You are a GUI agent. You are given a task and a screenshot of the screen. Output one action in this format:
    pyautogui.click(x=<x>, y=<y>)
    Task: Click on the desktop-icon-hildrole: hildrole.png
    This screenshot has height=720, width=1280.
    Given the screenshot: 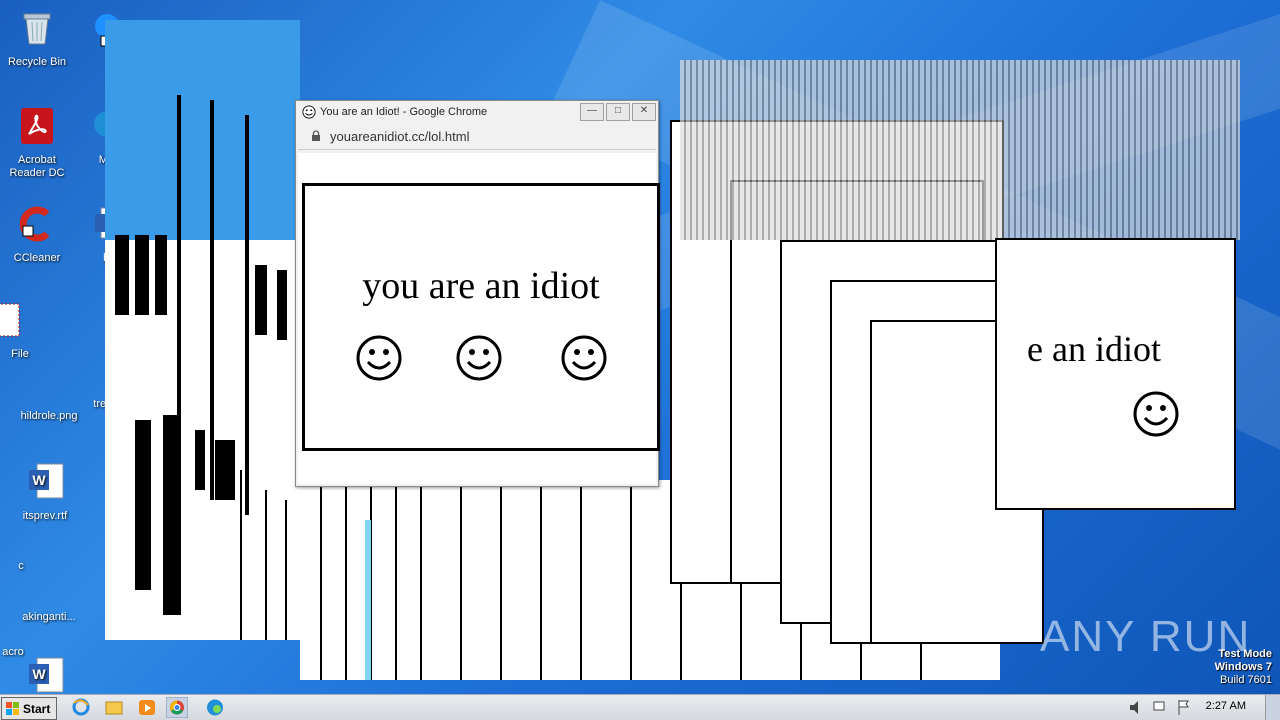 What is the action you would take?
    pyautogui.click(x=49, y=396)
    